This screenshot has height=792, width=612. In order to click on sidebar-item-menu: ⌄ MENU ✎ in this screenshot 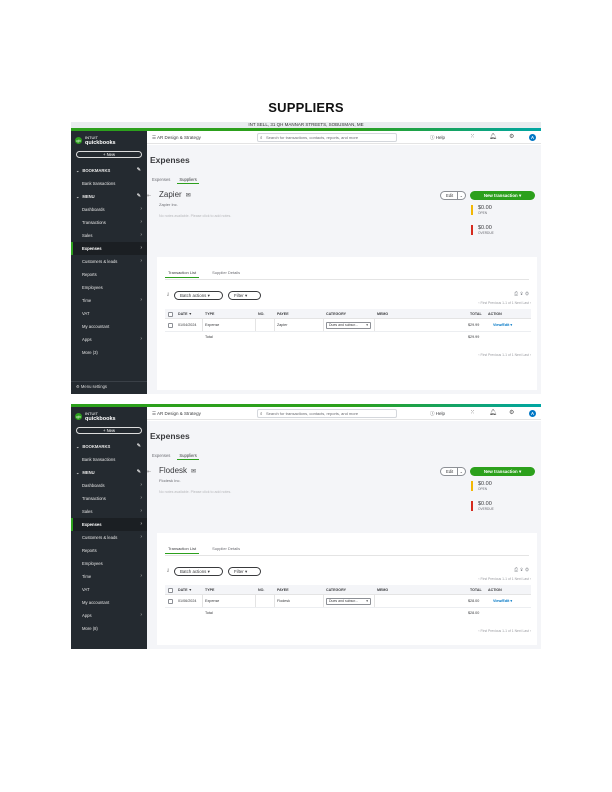, I will do `click(109, 472)`.